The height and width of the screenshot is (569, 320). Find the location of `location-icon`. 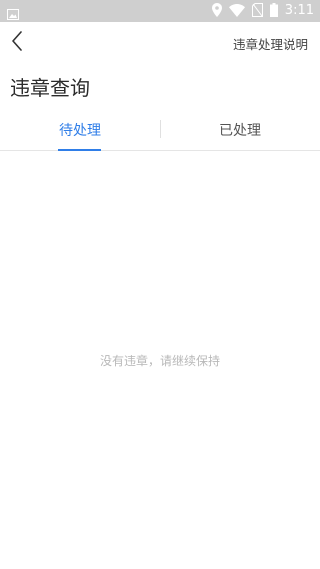

location-icon is located at coordinates (216, 11).